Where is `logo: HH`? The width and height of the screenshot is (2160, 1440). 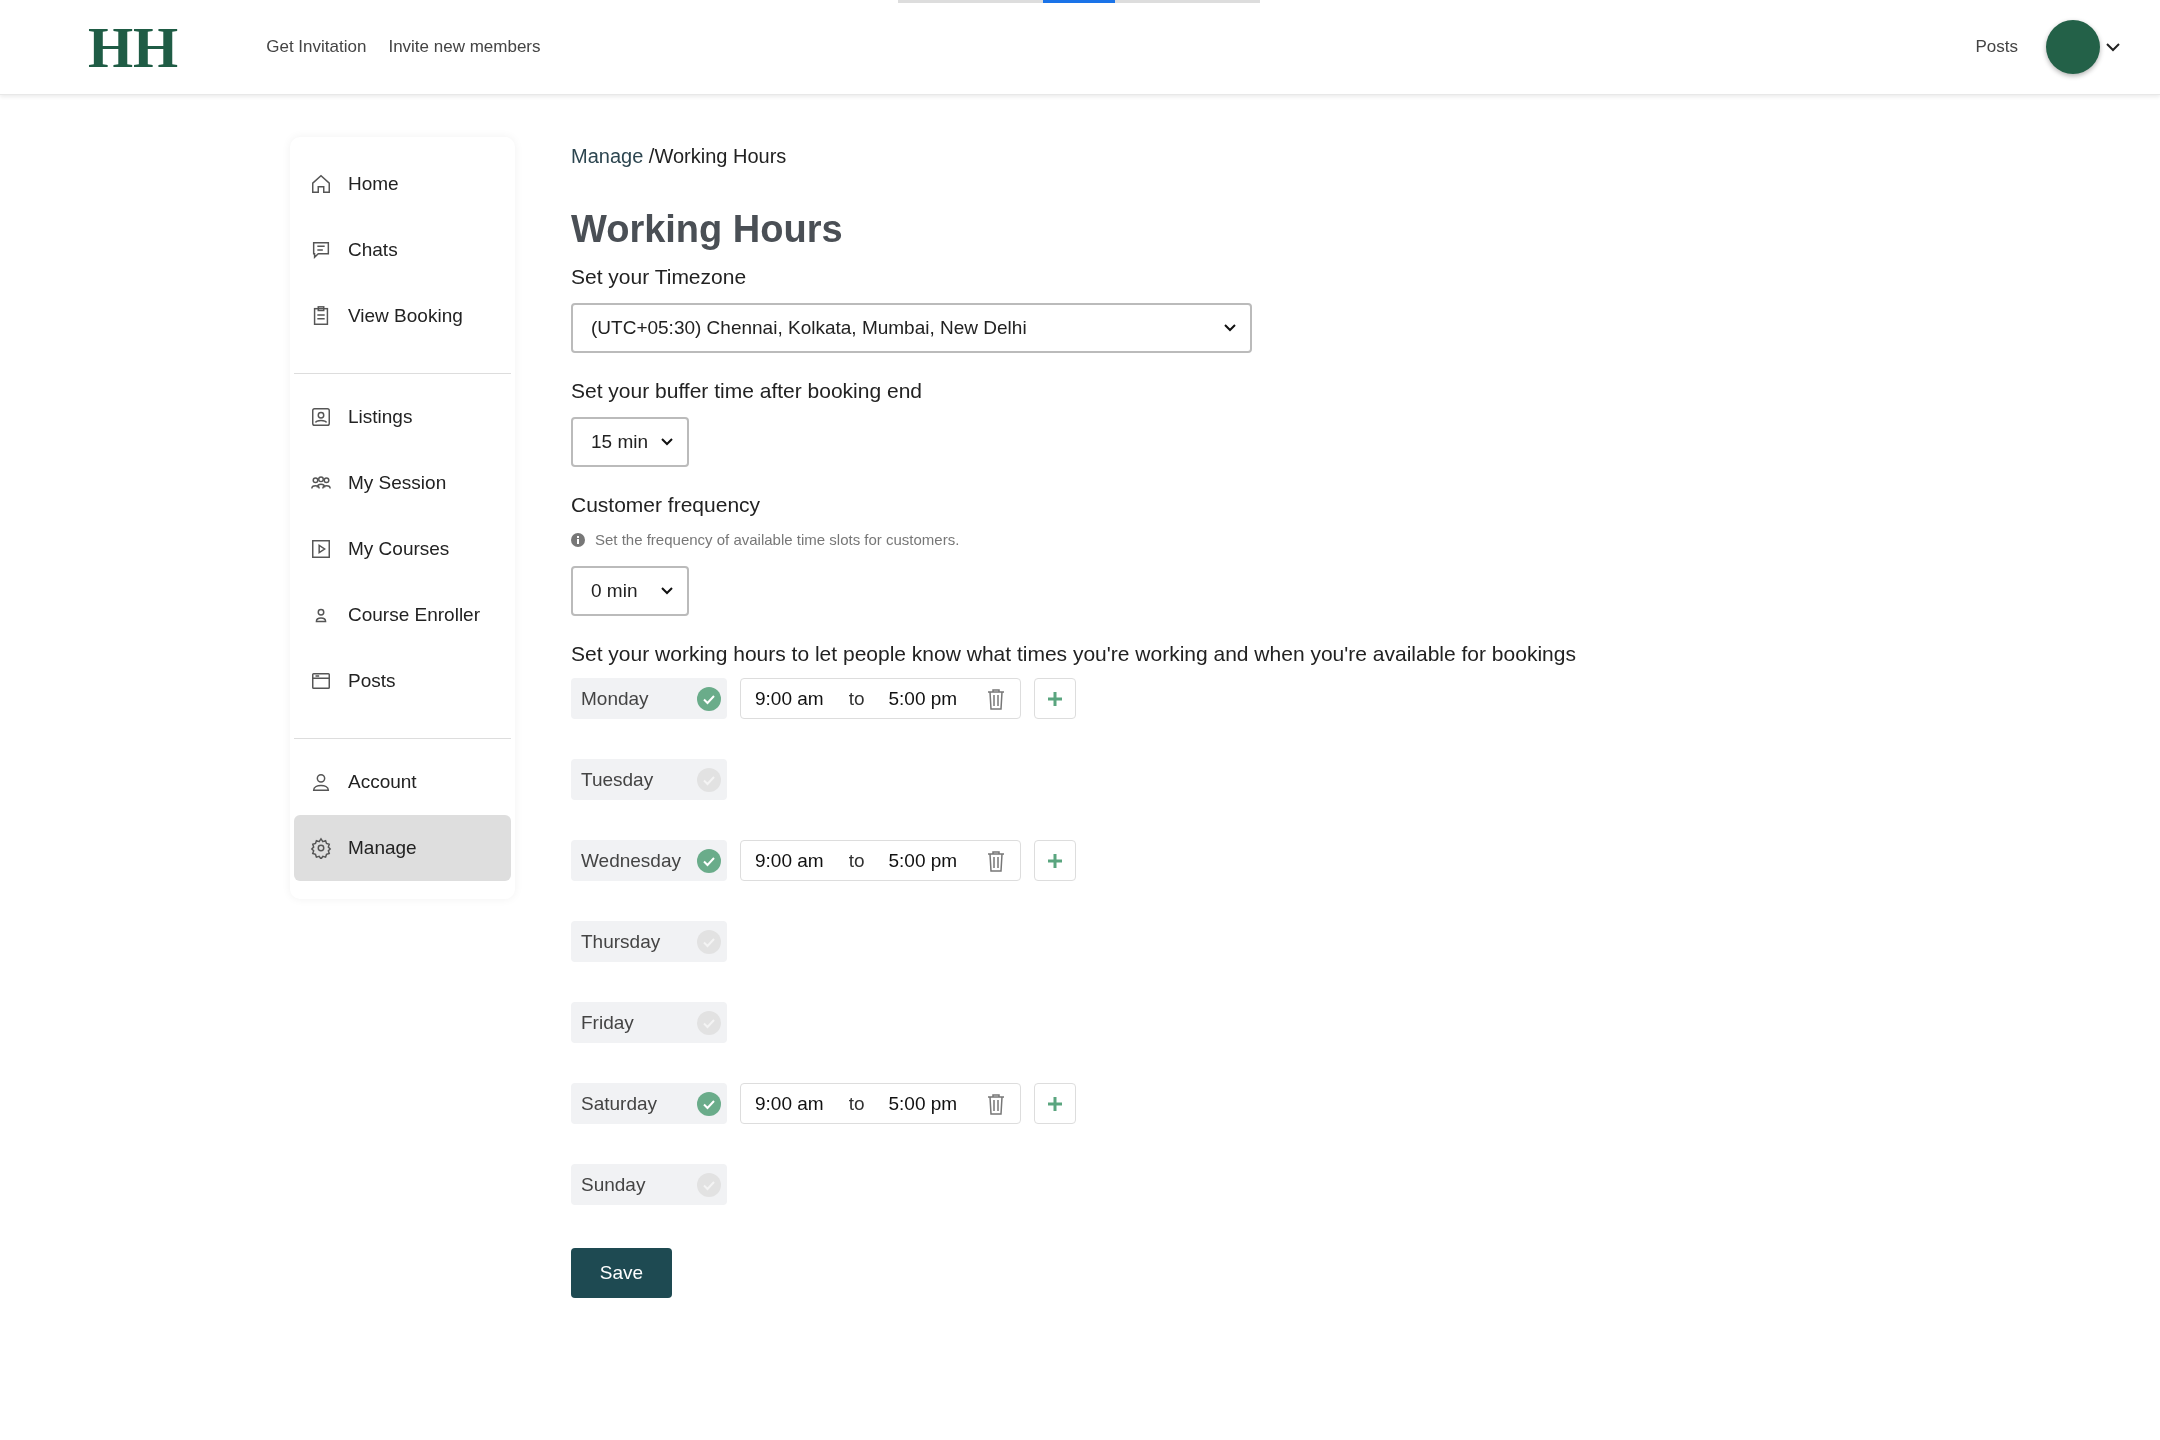 logo: HH is located at coordinates (133, 47).